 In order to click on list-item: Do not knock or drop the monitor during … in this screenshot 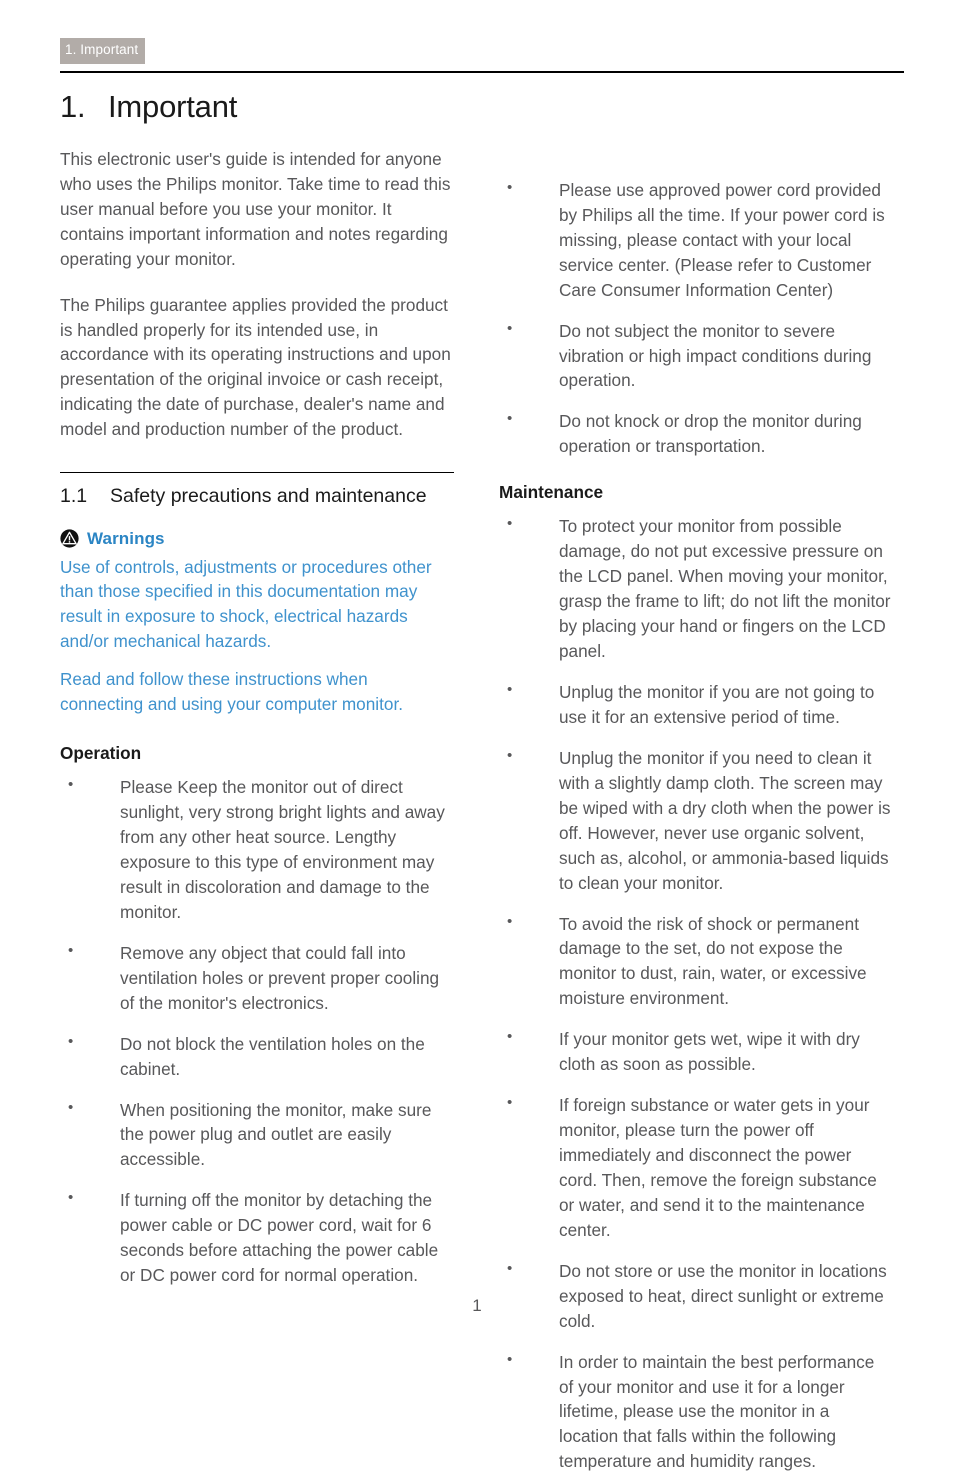, I will do `click(696, 433)`.